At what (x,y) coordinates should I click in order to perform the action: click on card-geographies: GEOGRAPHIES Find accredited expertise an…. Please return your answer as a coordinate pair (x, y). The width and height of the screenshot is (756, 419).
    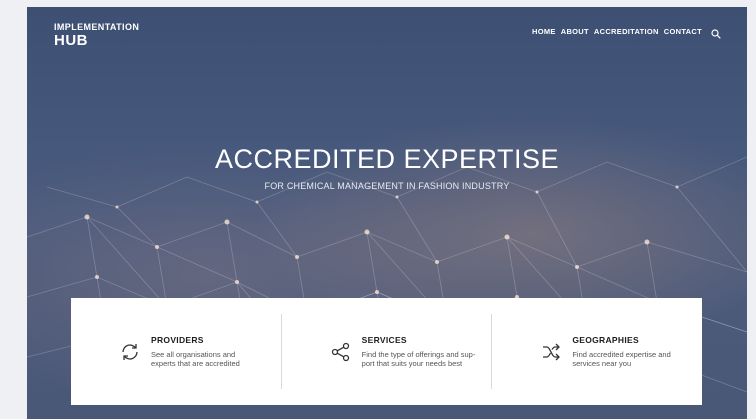
    Looking at the image, I should click on (596, 351).